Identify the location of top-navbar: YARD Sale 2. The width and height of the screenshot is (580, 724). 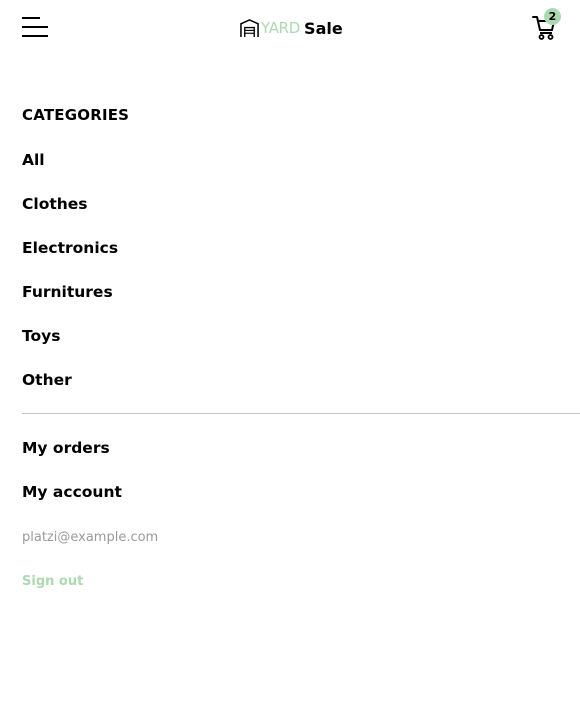
(290, 28).